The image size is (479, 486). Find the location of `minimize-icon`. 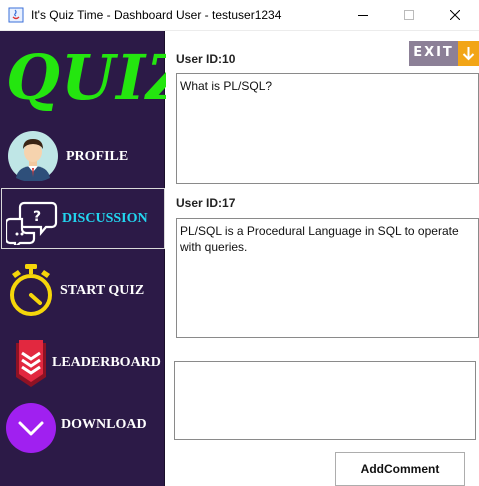

minimize-icon is located at coordinates (363, 15).